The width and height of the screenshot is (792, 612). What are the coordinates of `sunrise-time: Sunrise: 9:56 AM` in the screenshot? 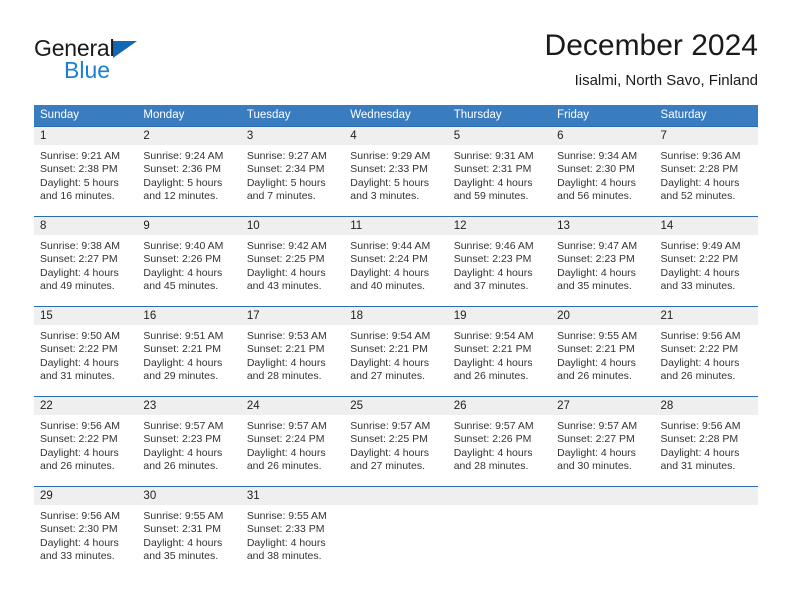 It's located at (700, 426).